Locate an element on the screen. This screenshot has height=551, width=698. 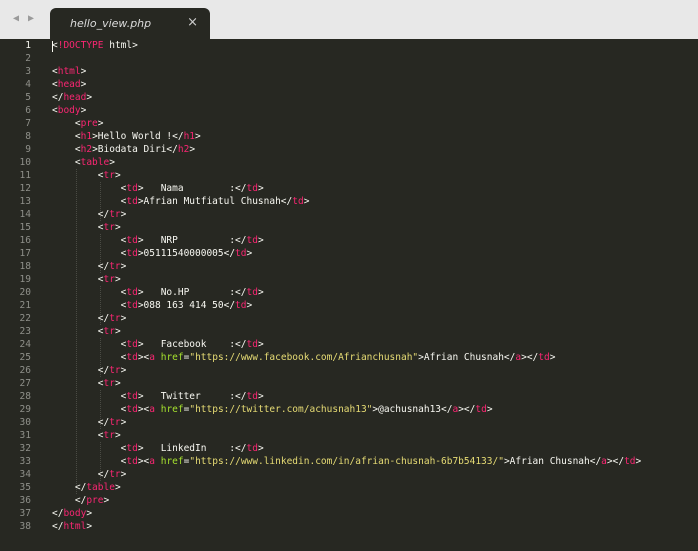
line-number: 32 is located at coordinates (25, 448).